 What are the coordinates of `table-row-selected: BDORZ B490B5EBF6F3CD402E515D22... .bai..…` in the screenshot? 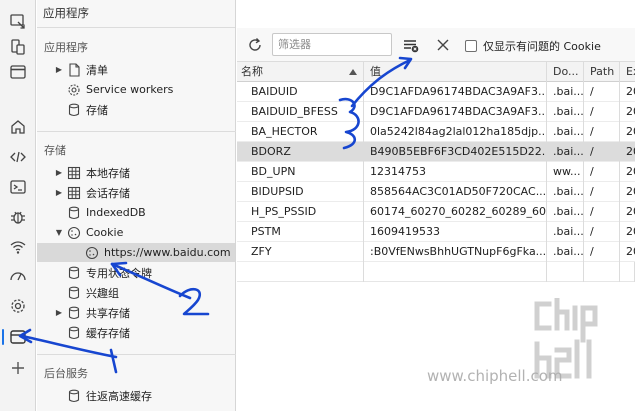 It's located at (436, 152).